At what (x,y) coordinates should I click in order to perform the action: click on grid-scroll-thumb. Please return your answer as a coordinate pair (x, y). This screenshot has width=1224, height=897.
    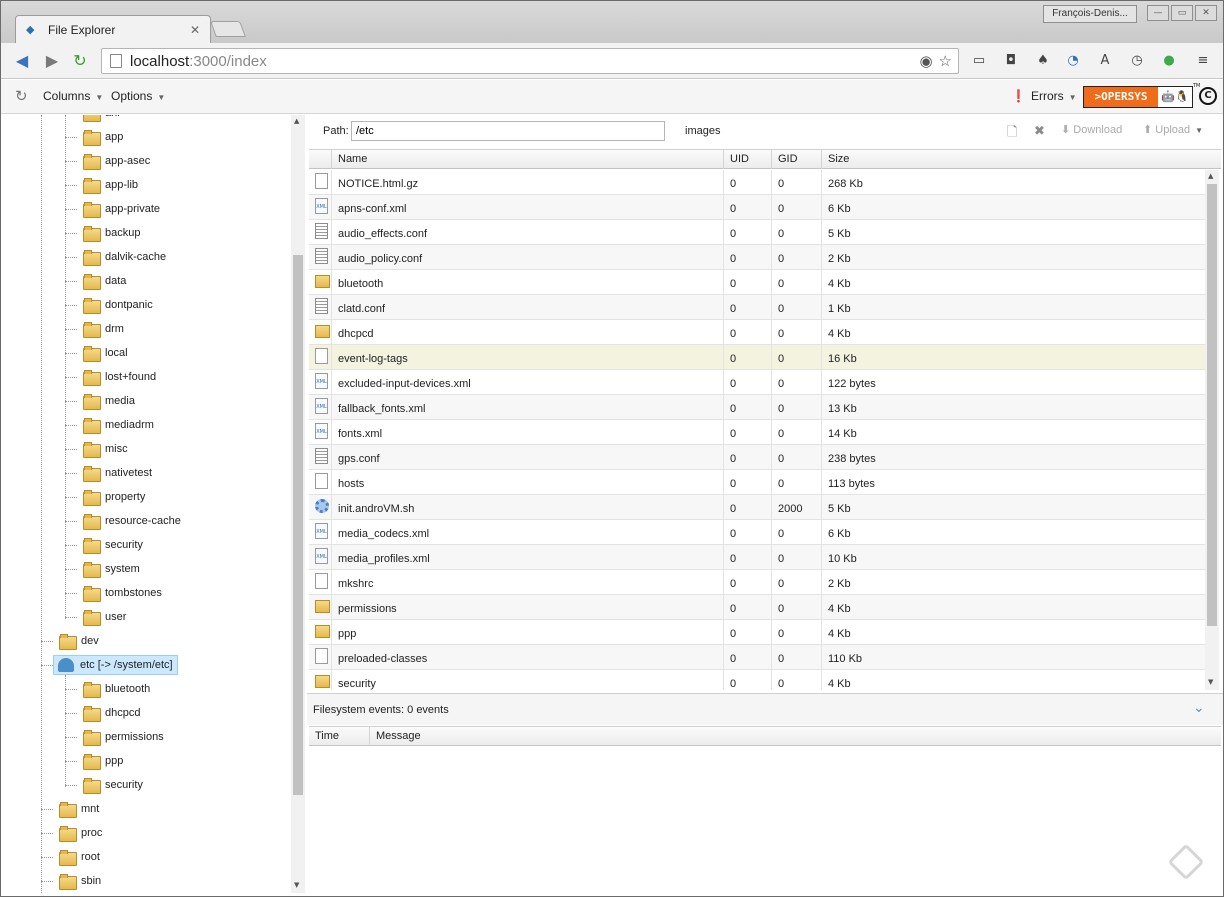
    Looking at the image, I should click on (1212, 405).